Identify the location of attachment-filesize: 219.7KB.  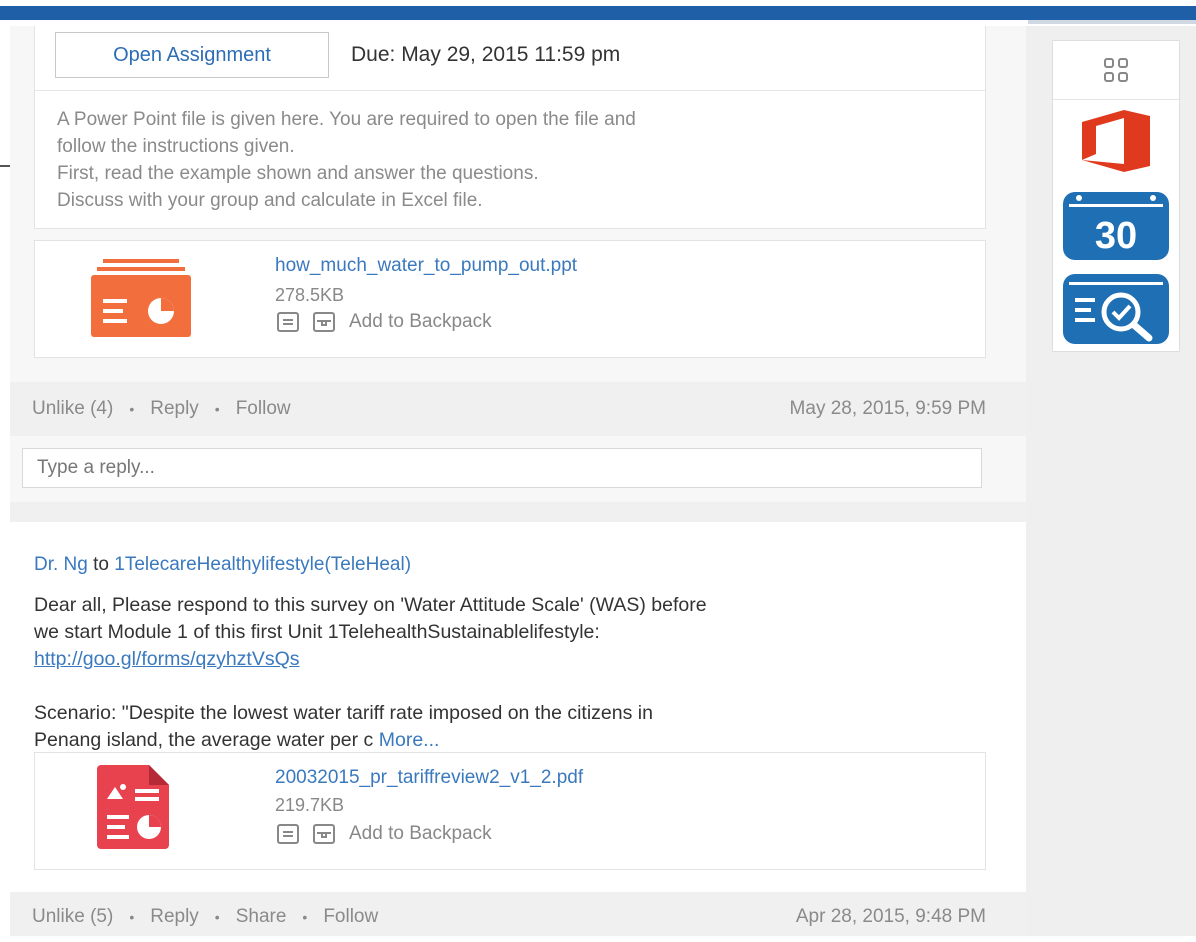
(310, 805).